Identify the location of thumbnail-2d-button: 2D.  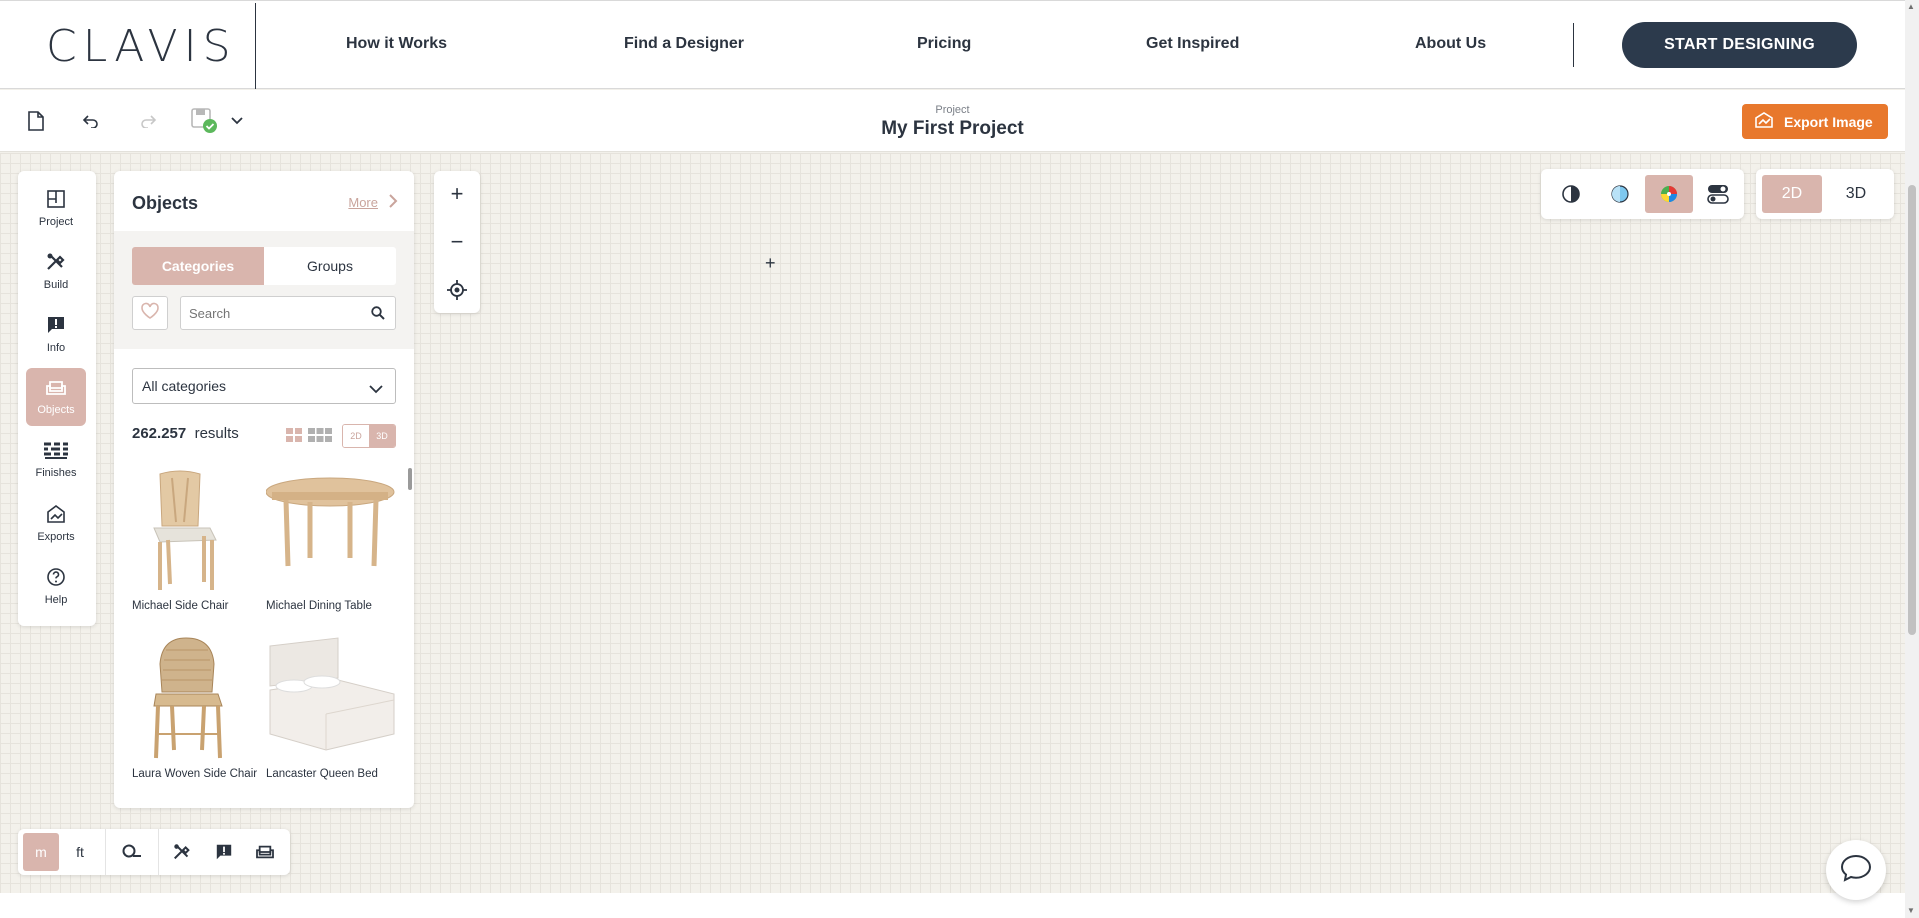
(356, 436).